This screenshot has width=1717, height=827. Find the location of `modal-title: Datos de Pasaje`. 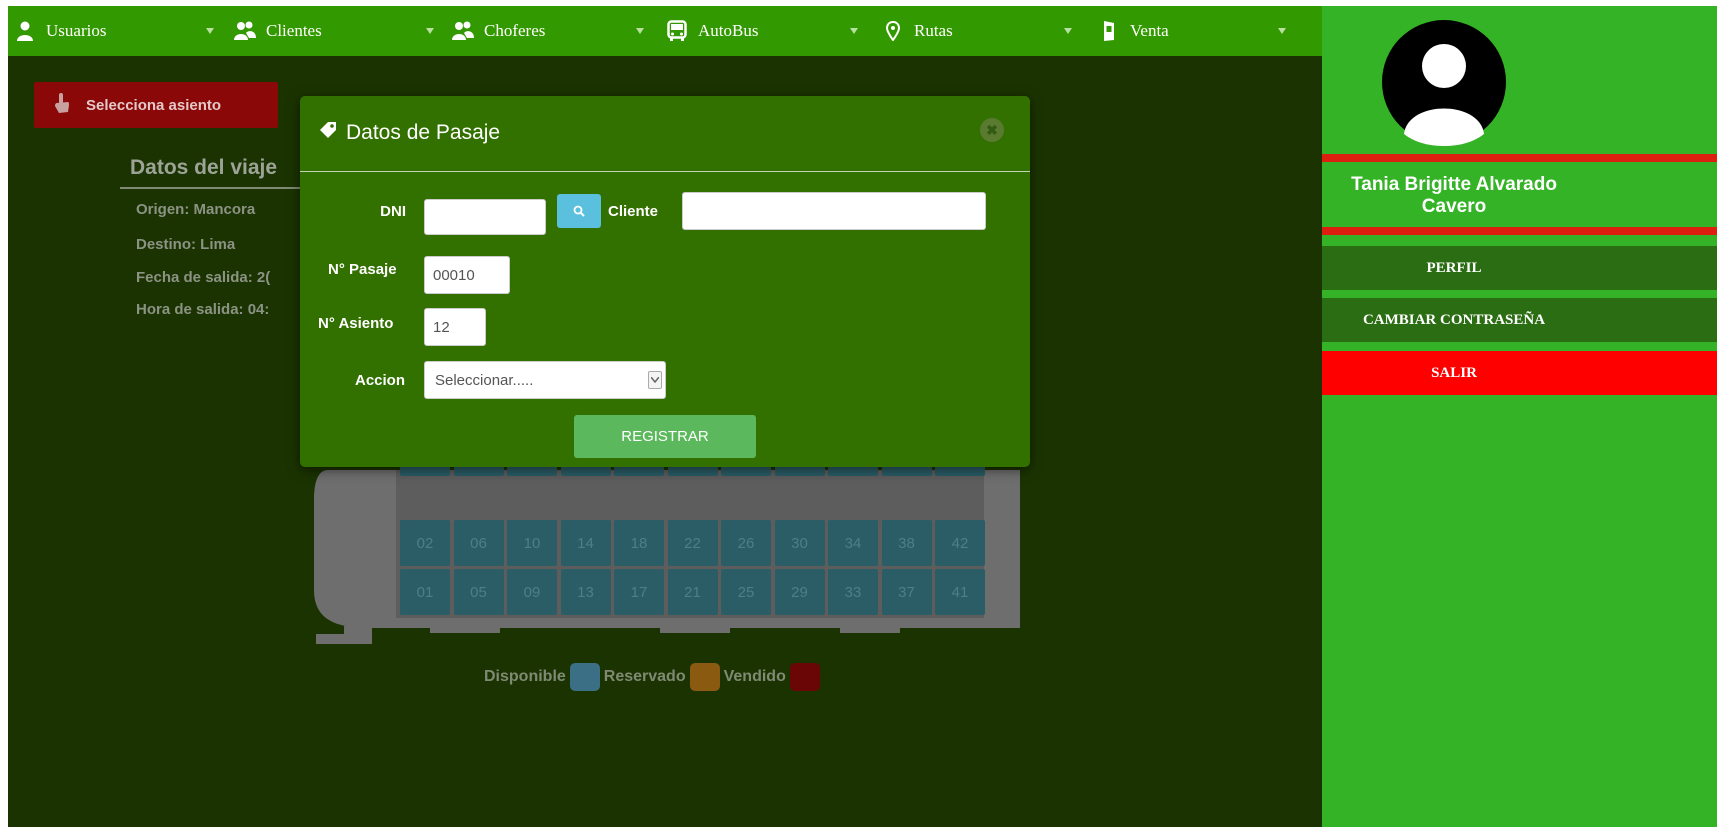

modal-title: Datos de Pasaje is located at coordinates (409, 133).